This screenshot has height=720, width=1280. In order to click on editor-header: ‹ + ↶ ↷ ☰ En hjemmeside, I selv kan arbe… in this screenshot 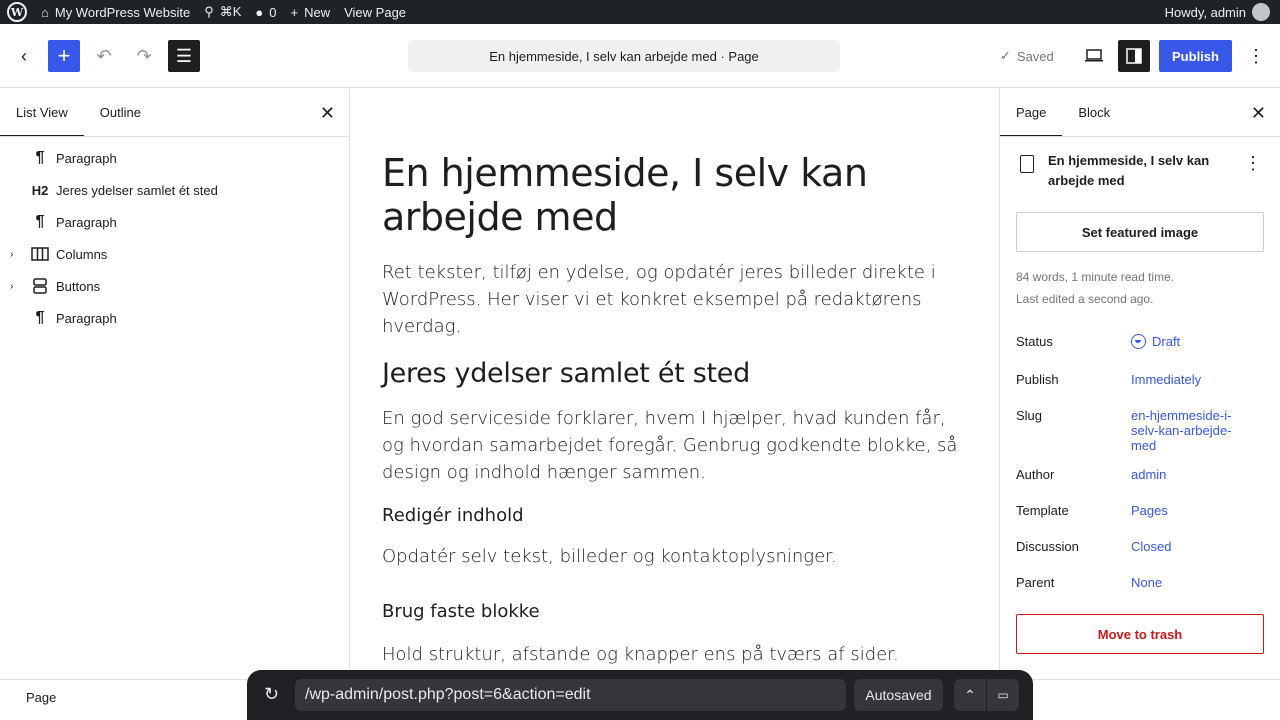, I will do `click(640, 56)`.